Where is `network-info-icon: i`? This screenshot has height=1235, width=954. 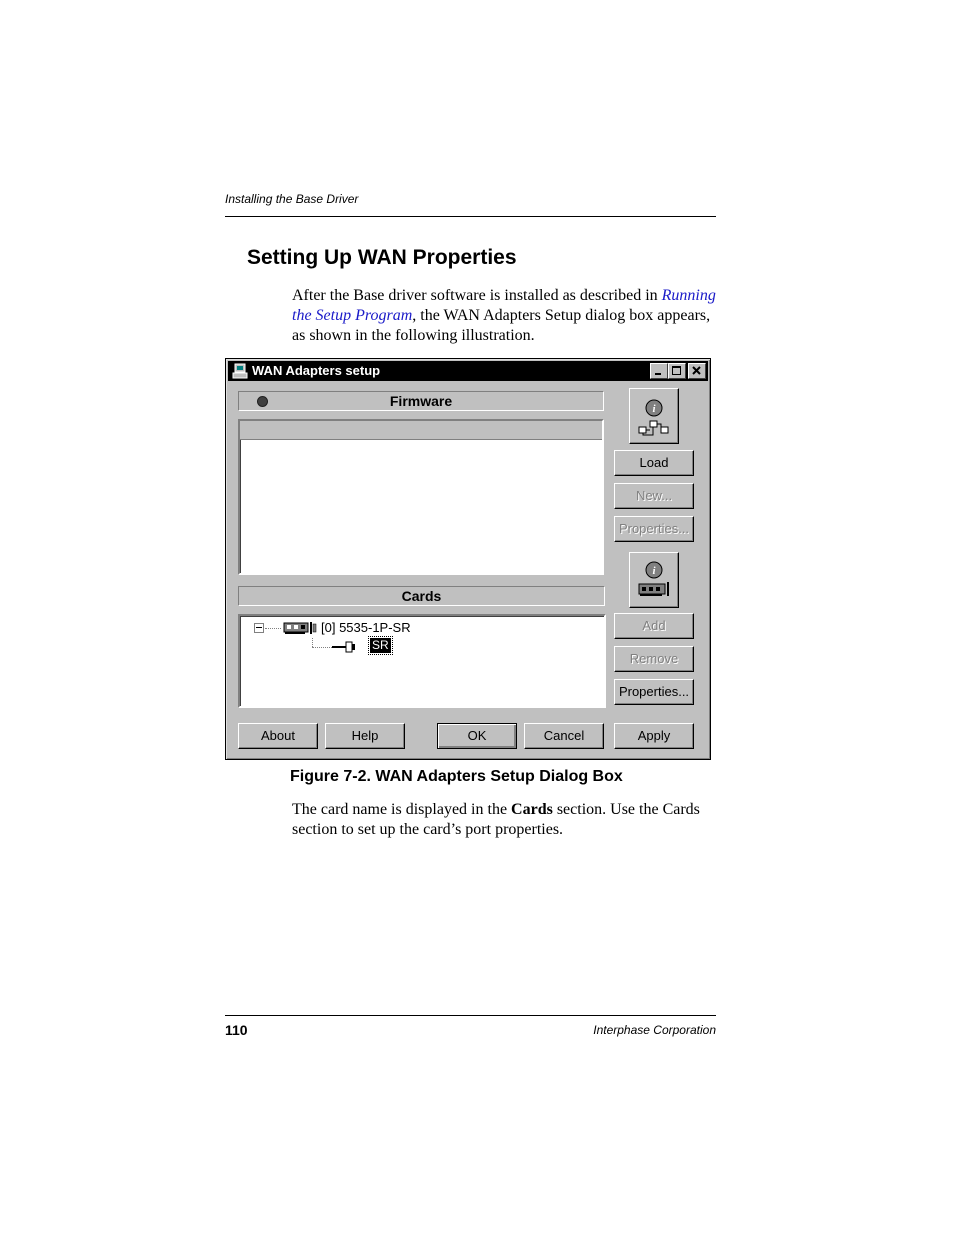 network-info-icon: i is located at coordinates (653, 417).